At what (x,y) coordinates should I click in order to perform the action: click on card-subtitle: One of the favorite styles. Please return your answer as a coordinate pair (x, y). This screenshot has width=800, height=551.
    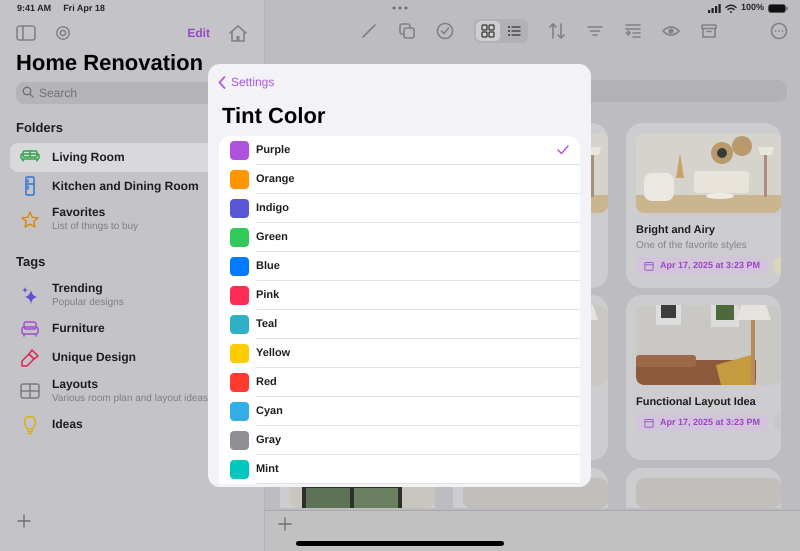
    Looking at the image, I should click on (692, 245).